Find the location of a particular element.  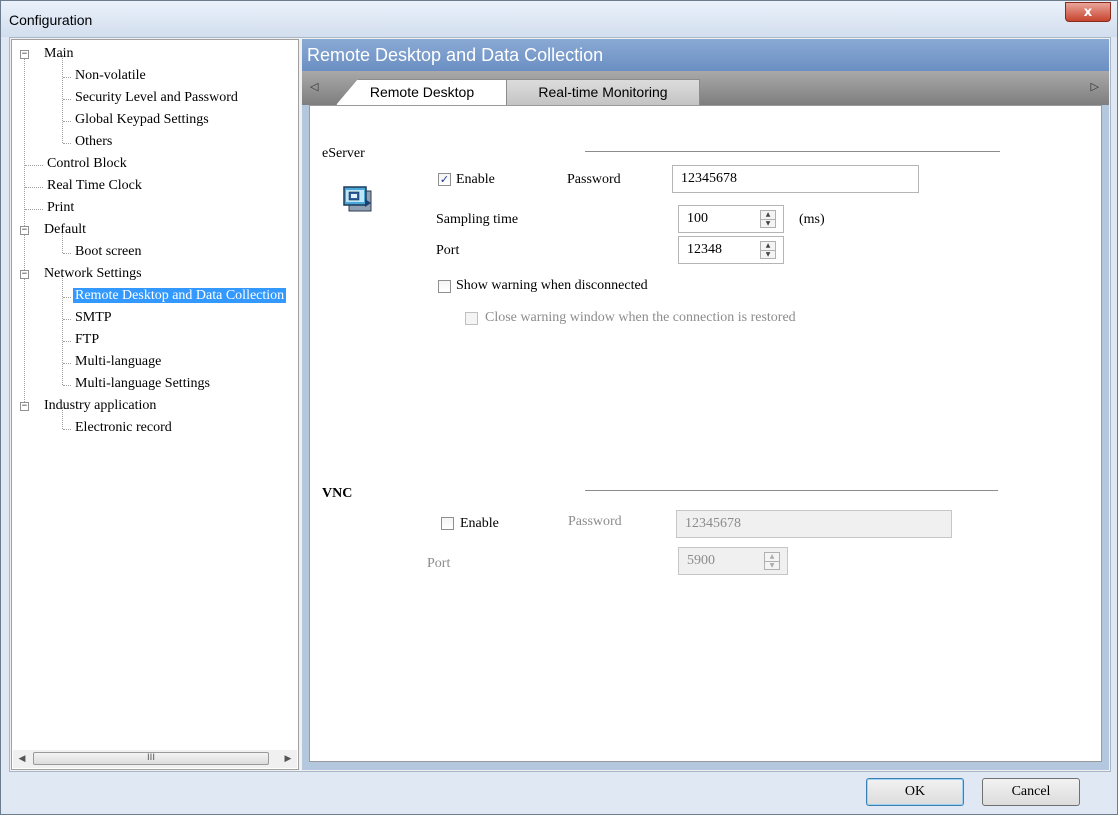

section-divider is located at coordinates (792, 151).